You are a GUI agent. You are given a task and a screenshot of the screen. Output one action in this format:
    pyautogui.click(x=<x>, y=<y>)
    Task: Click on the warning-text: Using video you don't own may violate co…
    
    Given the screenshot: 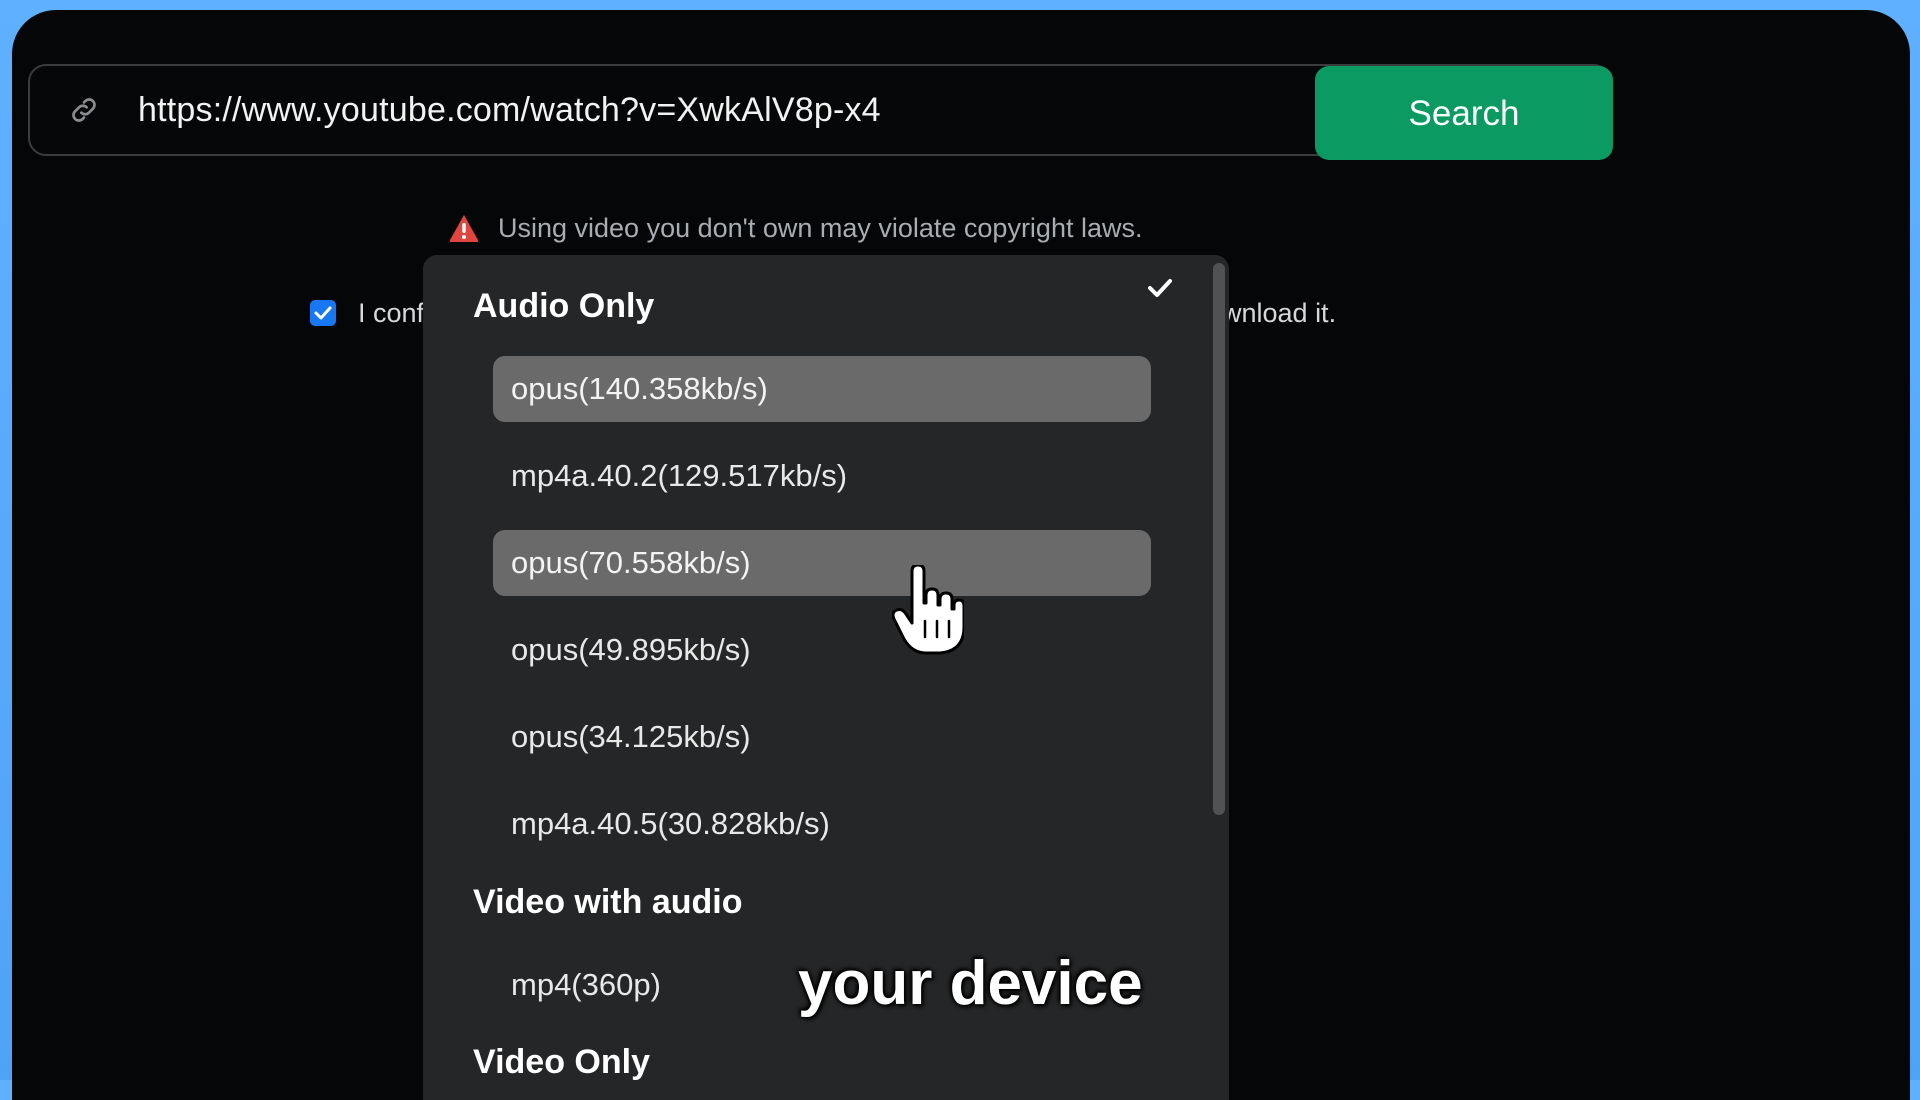 What is the action you would take?
    pyautogui.click(x=820, y=227)
    